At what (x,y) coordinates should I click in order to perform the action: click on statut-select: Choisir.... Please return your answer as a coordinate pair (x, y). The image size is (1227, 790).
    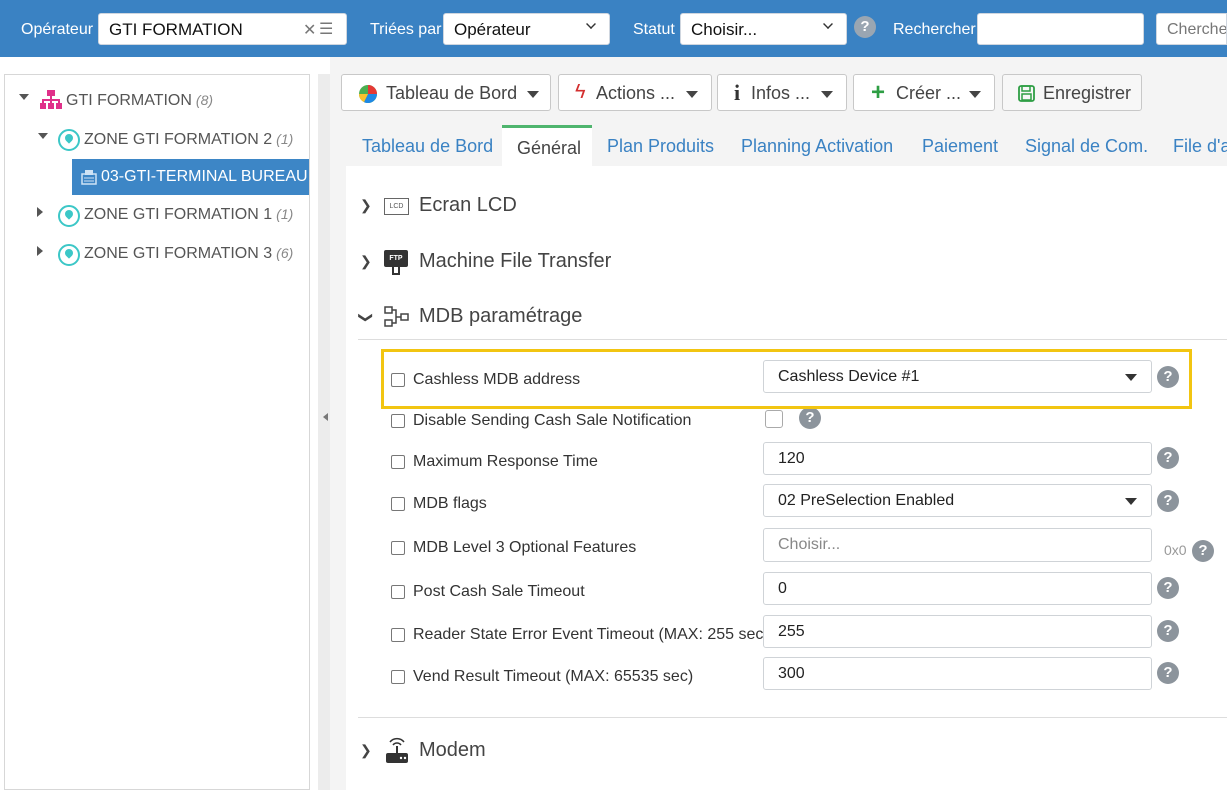
    Looking at the image, I should click on (763, 29).